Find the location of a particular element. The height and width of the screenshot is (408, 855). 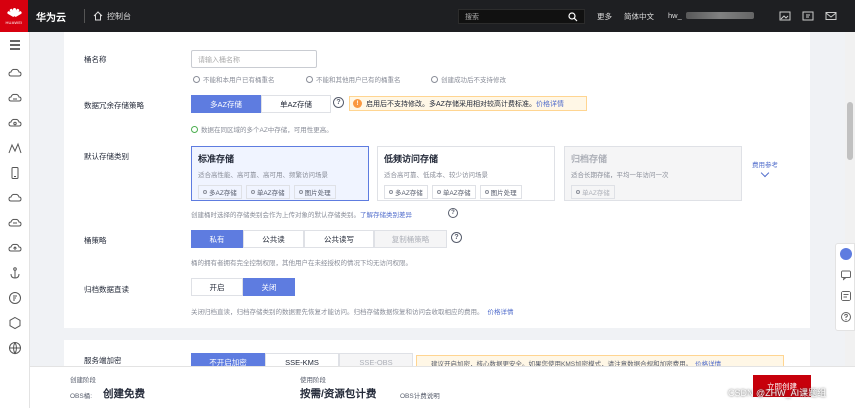

archive-read-off: 关闭 is located at coordinates (269, 287).